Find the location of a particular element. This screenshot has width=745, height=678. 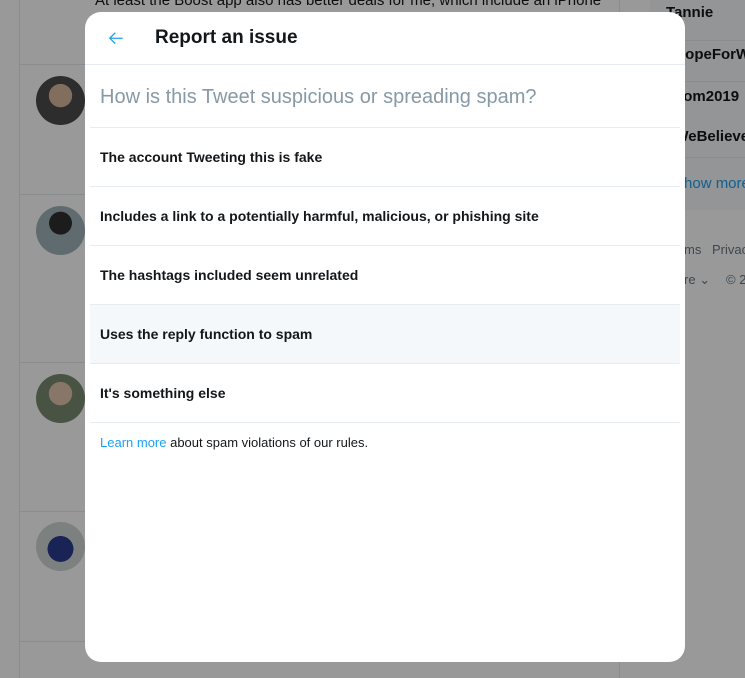

back-button is located at coordinates (116, 38).